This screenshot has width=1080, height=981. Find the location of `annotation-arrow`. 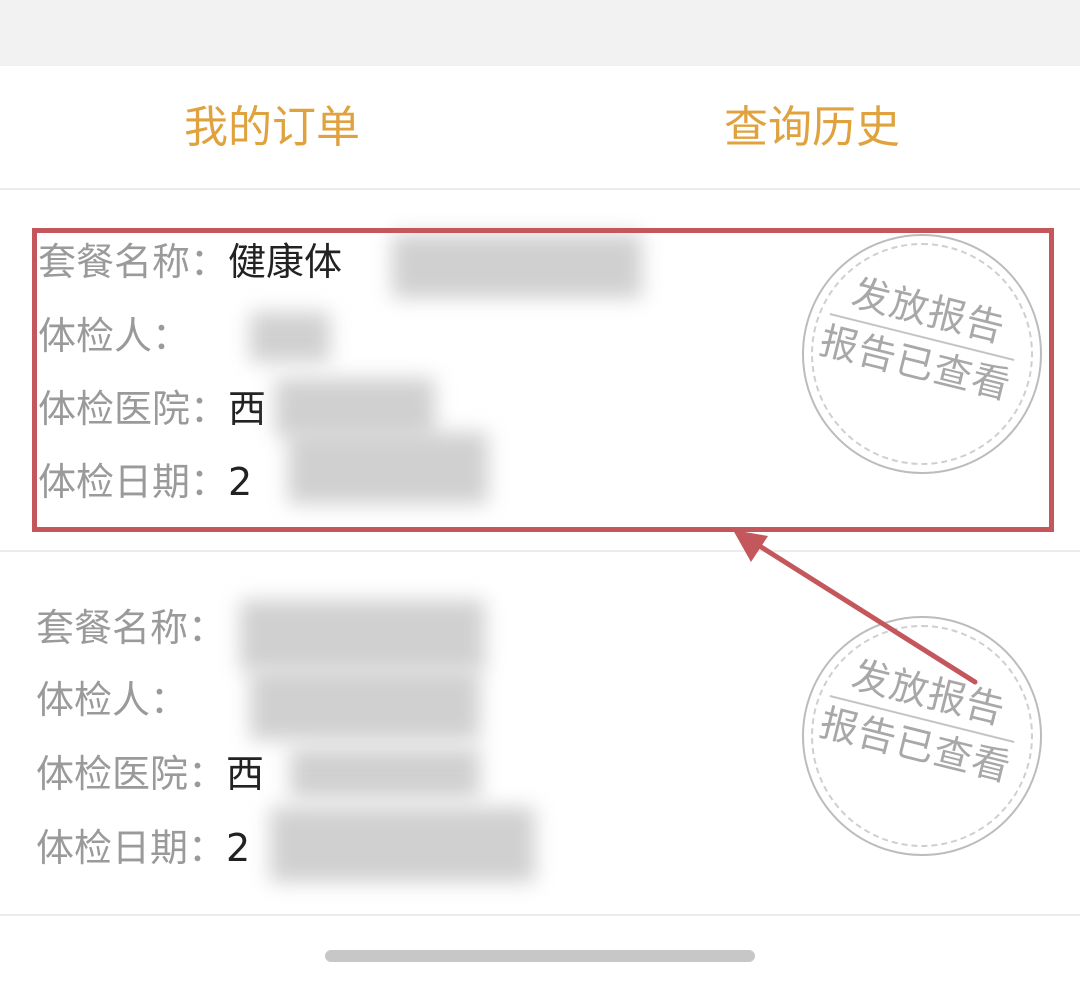

annotation-arrow is located at coordinates (855, 607).